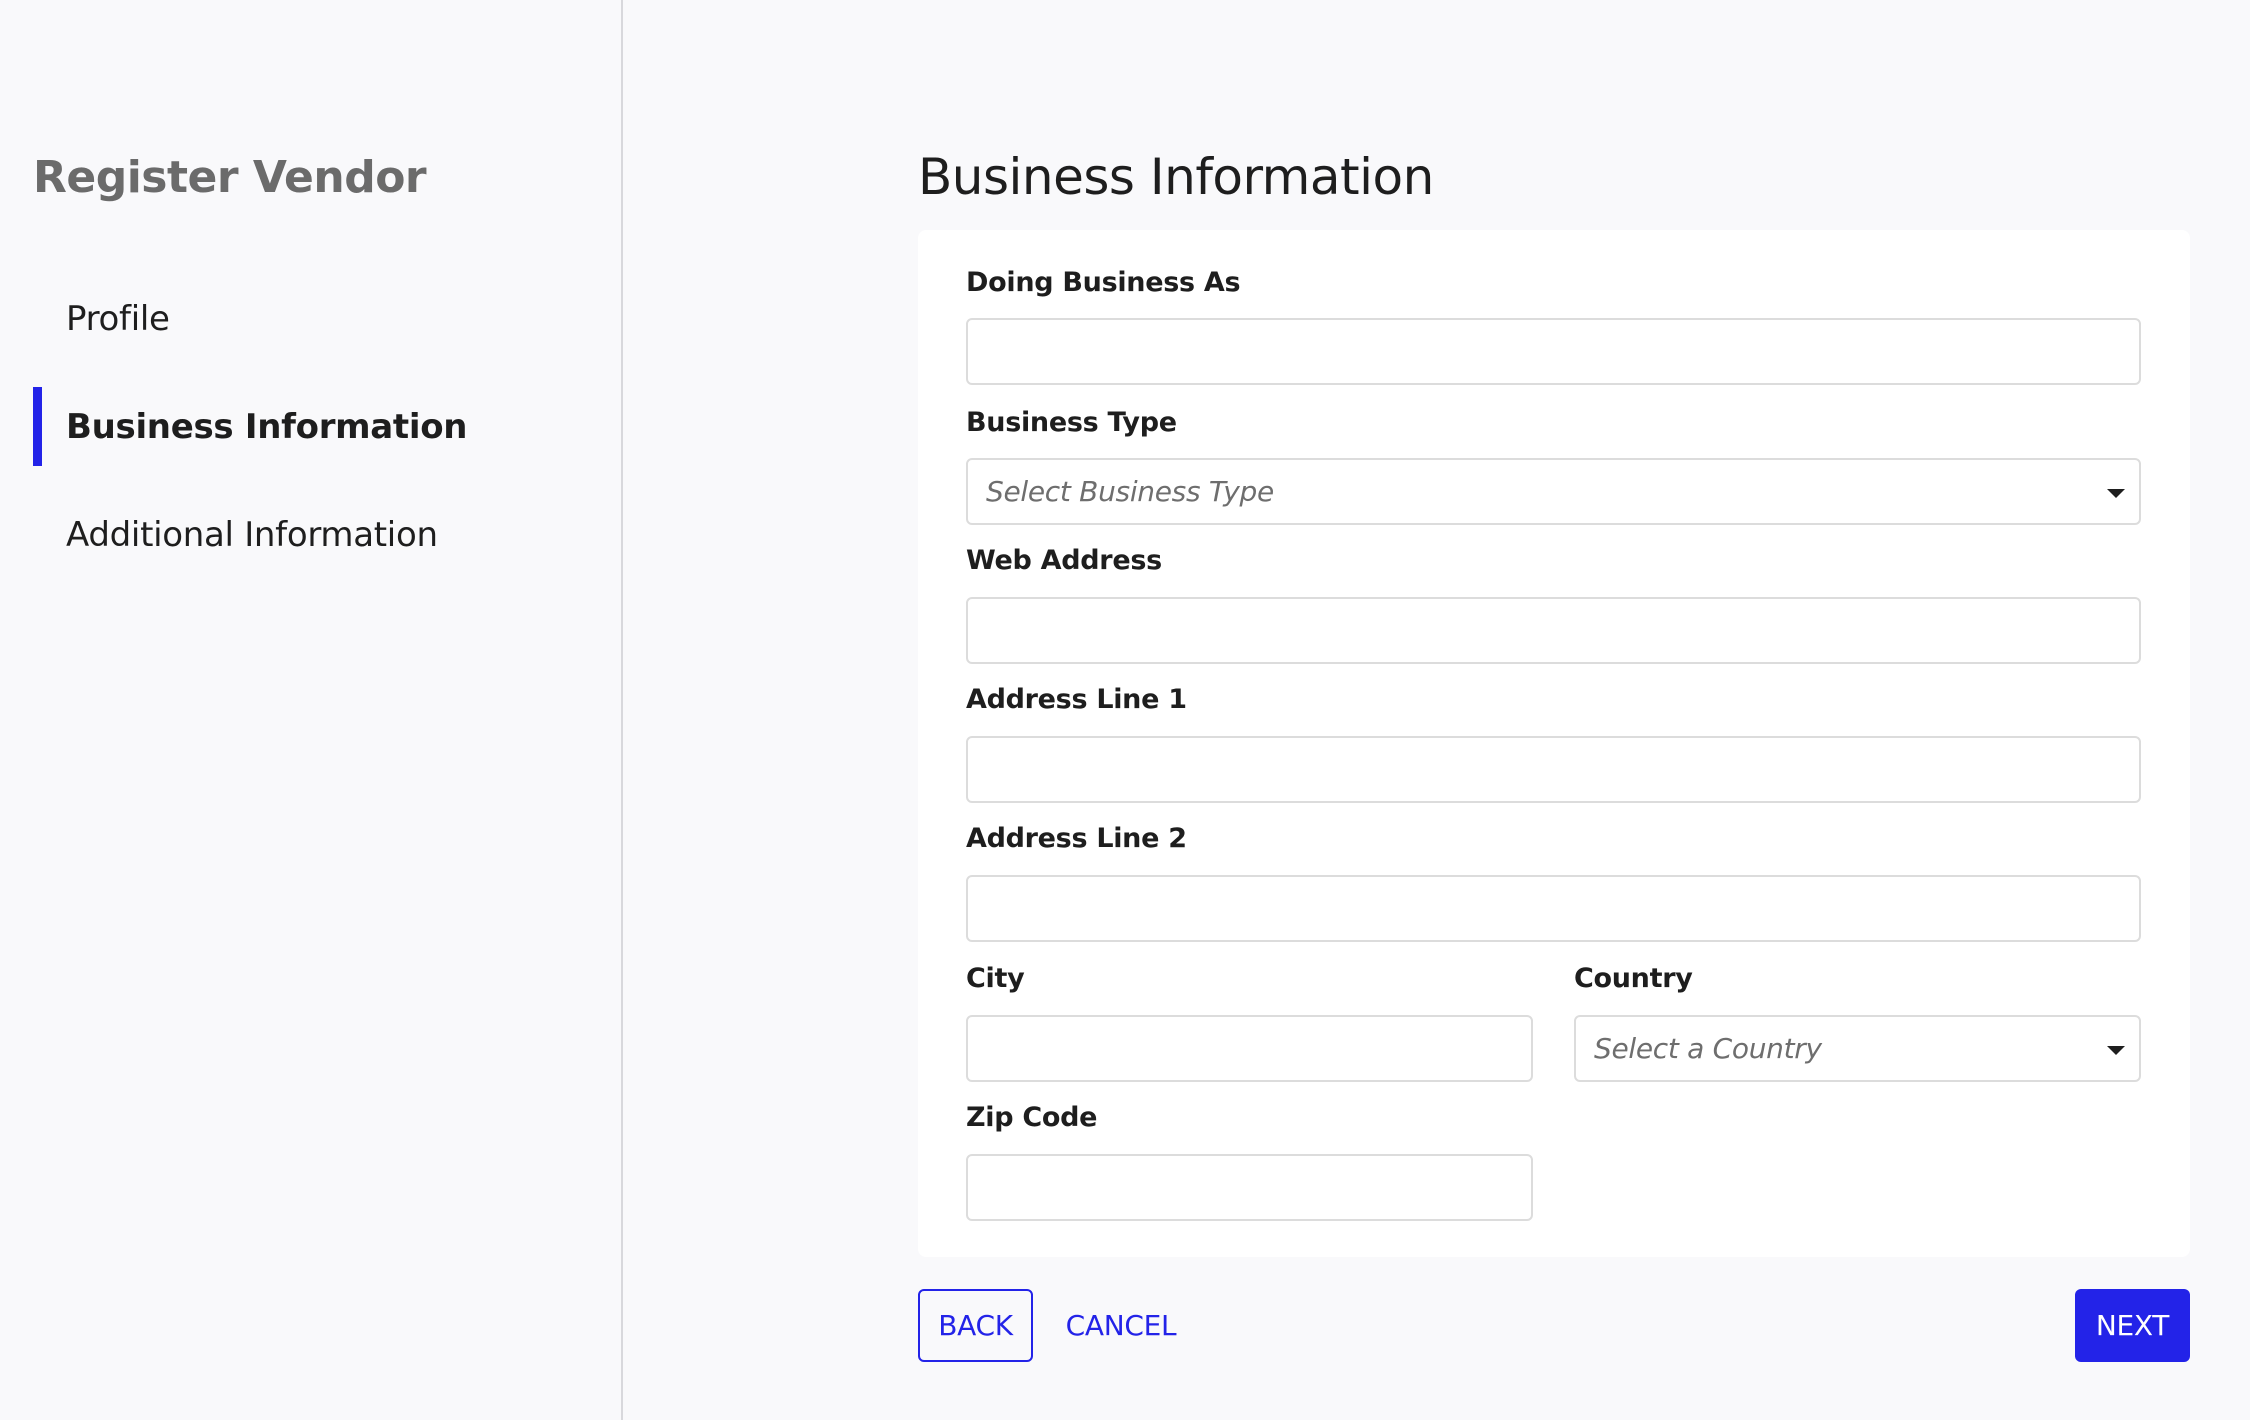 The height and width of the screenshot is (1420, 2250). What do you see at coordinates (1121, 1325) in the screenshot?
I see `cancel-button: CANCEL` at bounding box center [1121, 1325].